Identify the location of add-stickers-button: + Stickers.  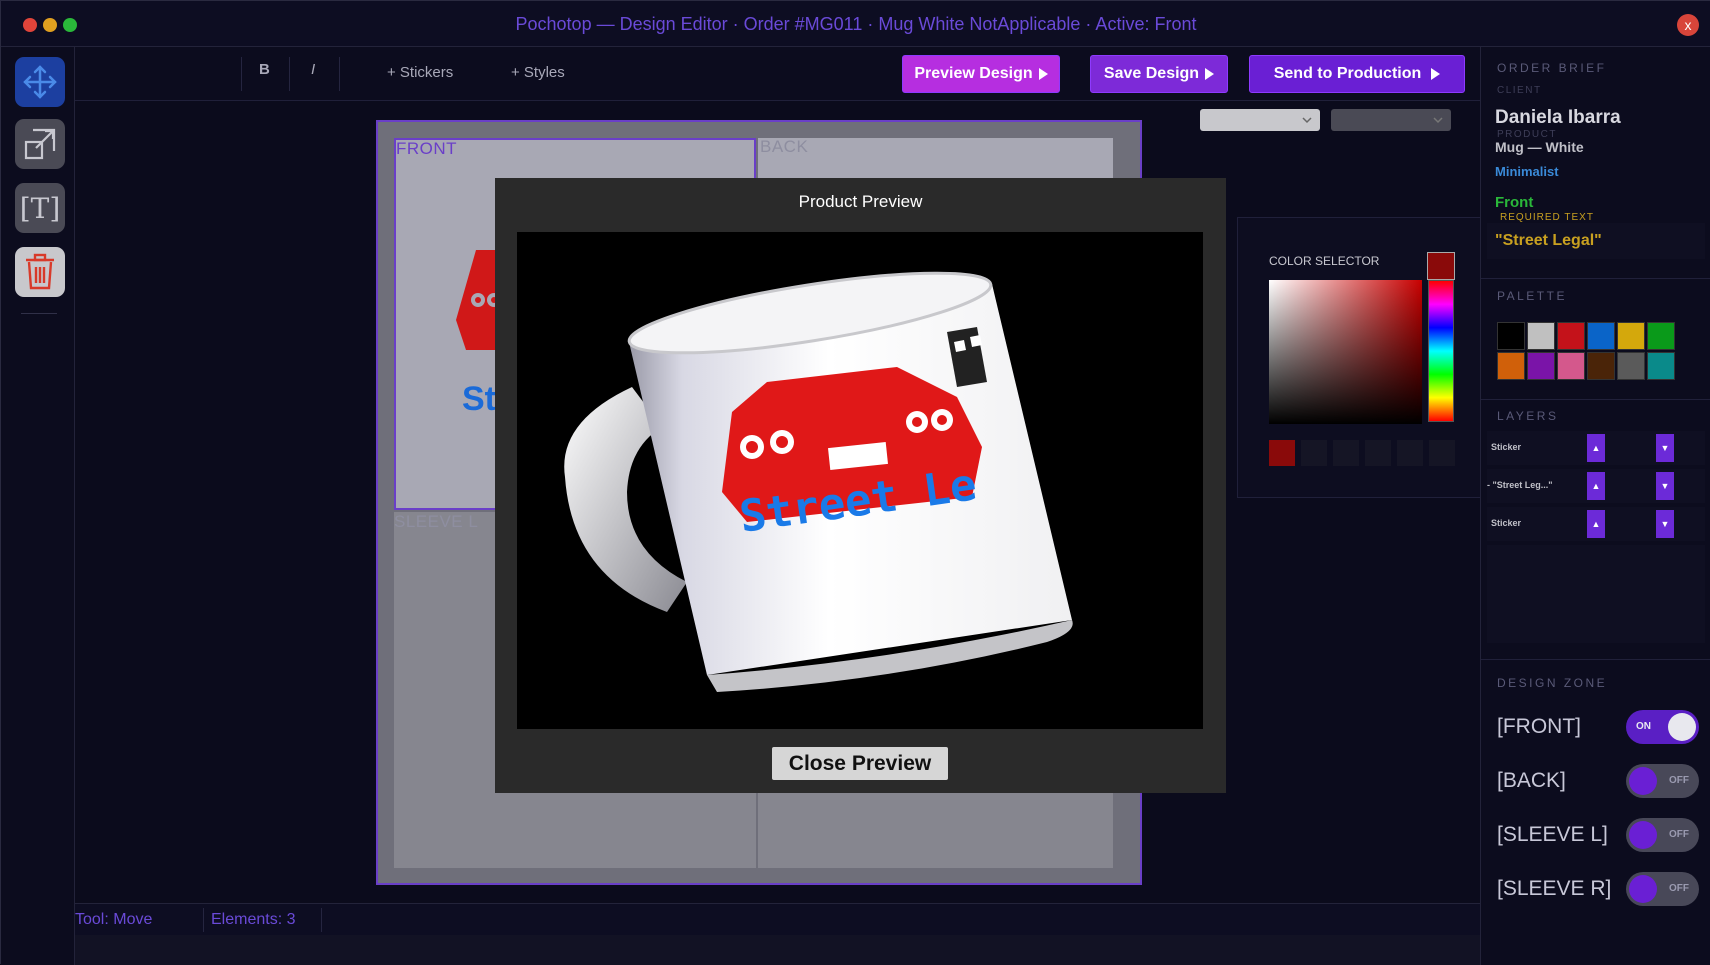
(420, 72).